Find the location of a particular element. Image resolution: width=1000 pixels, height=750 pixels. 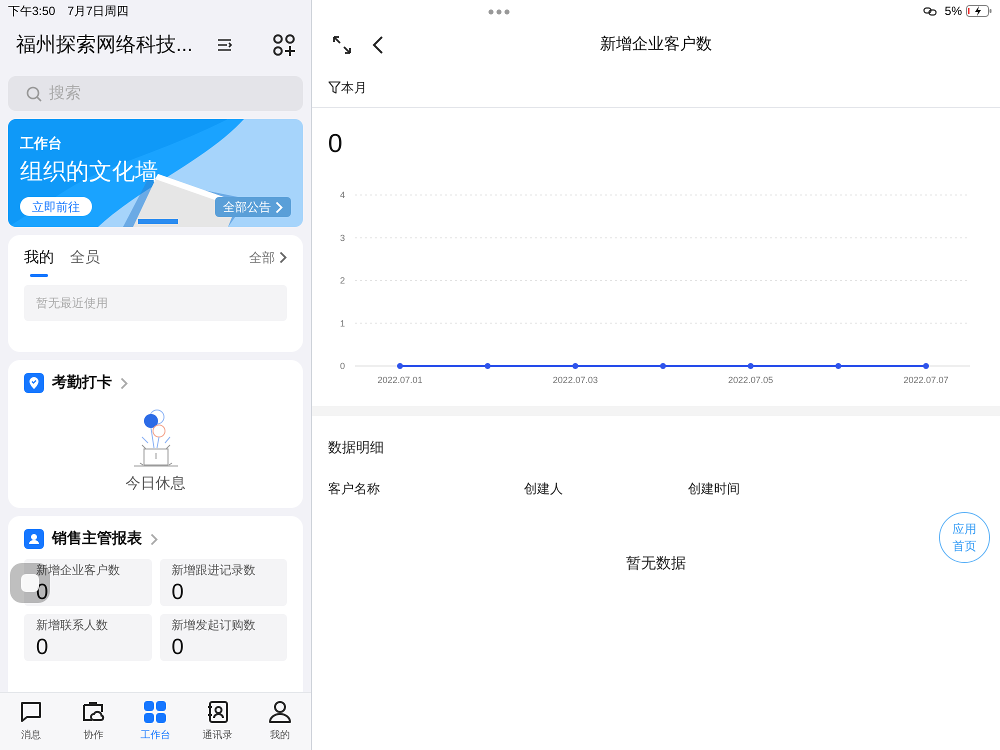

recent-tab: 全员 is located at coordinates (85, 261).